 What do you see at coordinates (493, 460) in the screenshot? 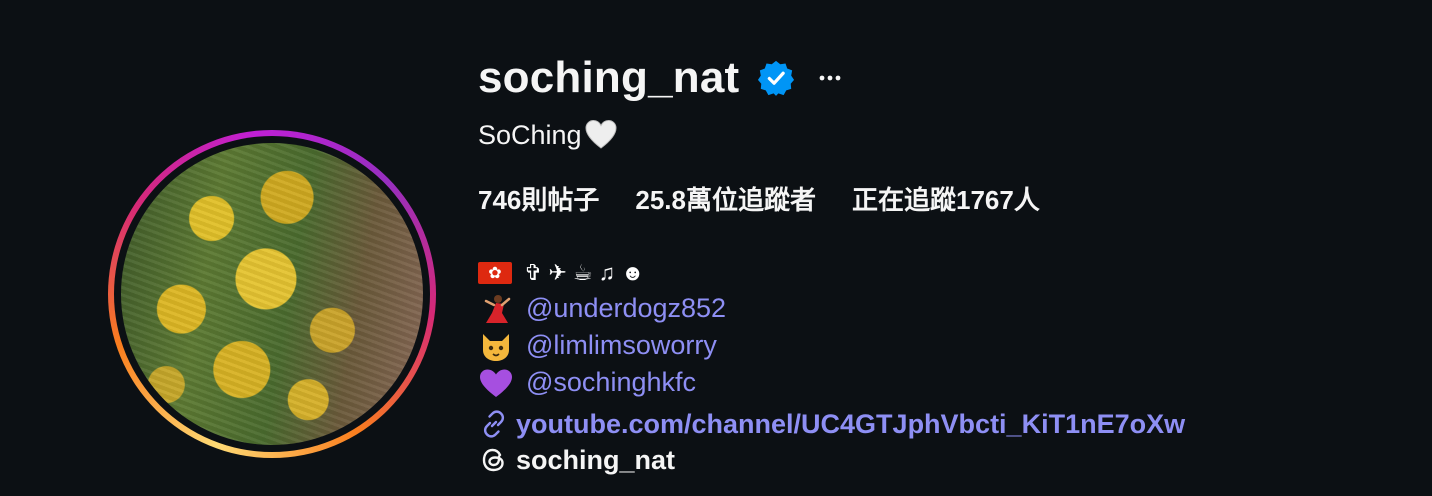
I see `threads-icon` at bounding box center [493, 460].